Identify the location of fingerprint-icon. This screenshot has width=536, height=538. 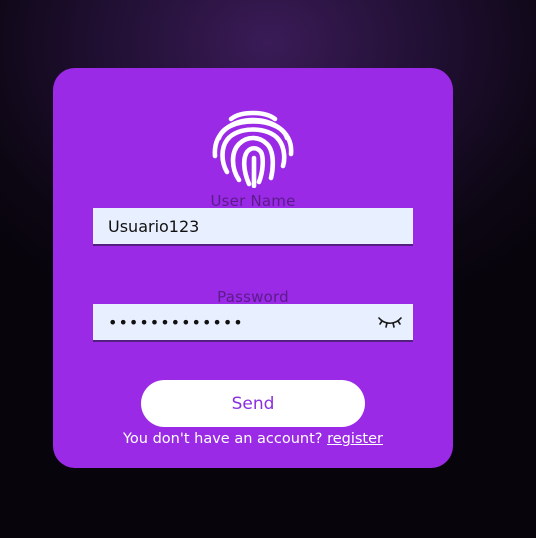
(253, 149).